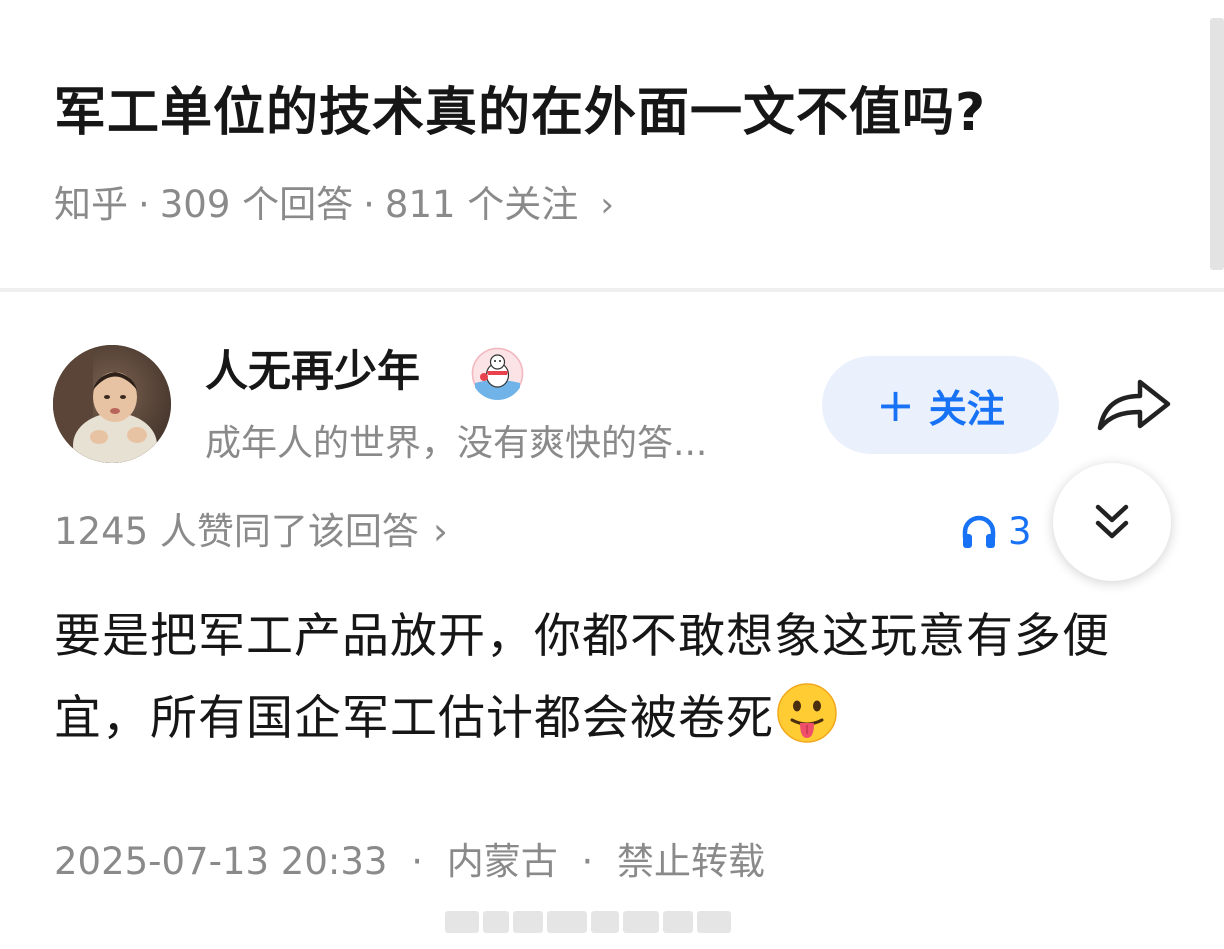  What do you see at coordinates (807, 713) in the screenshot?
I see `face-with-tongue-icon` at bounding box center [807, 713].